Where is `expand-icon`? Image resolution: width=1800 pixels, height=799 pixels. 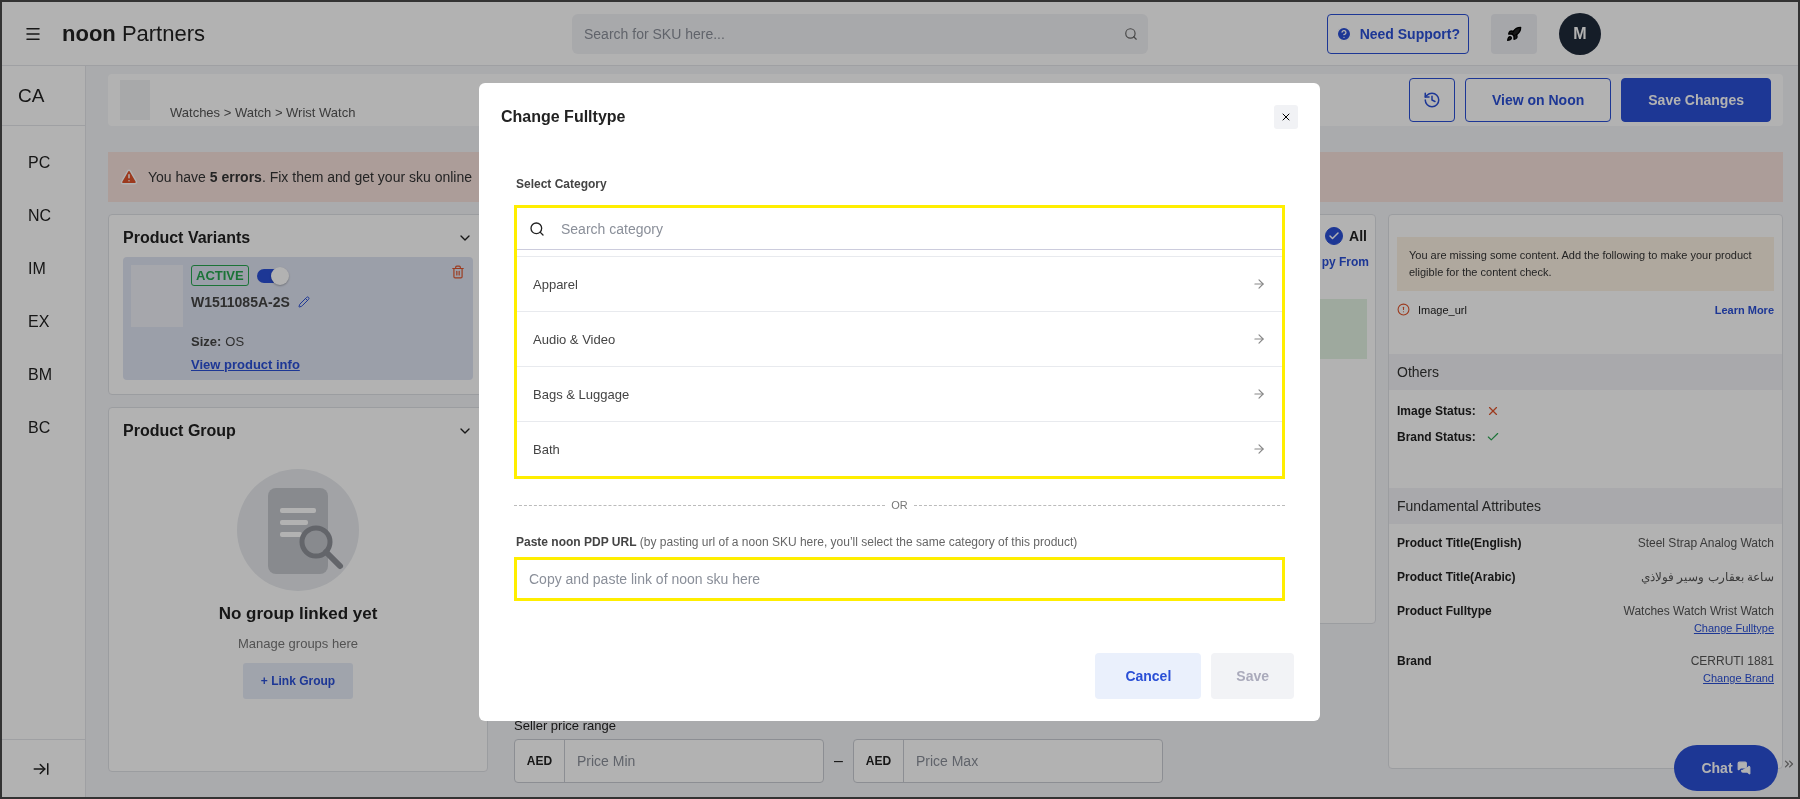 expand-icon is located at coordinates (1789, 764).